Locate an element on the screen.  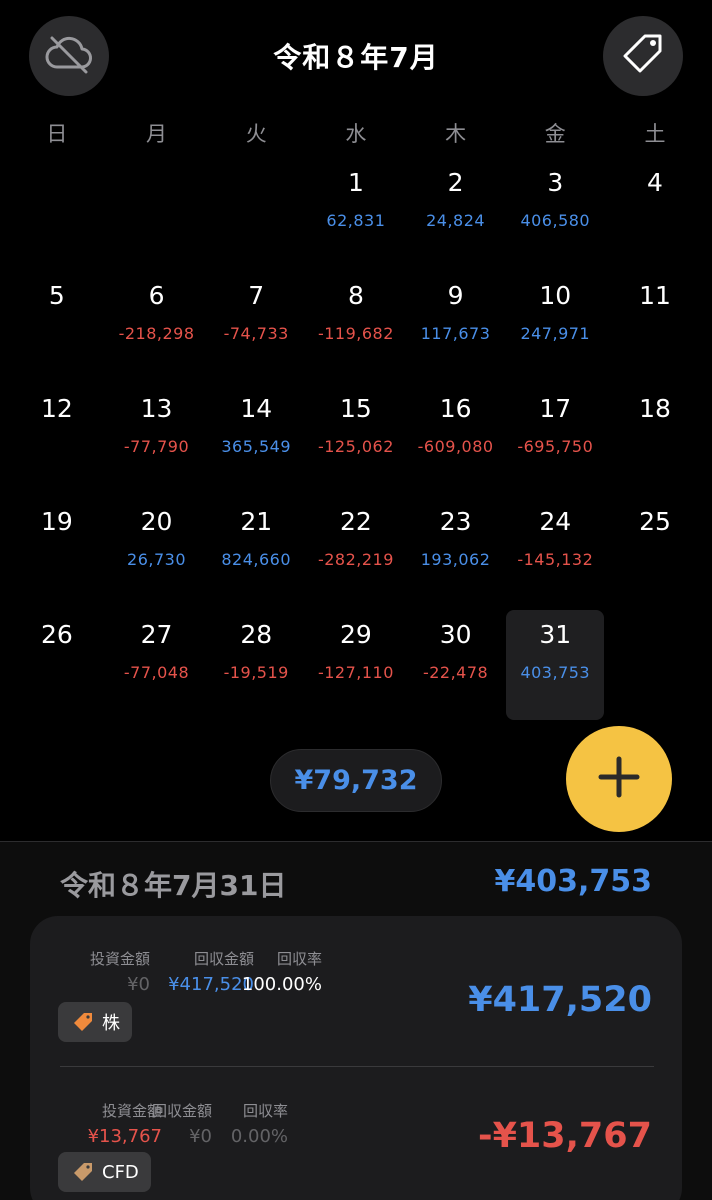
day-cell-4: 4 is located at coordinates (655, 216).